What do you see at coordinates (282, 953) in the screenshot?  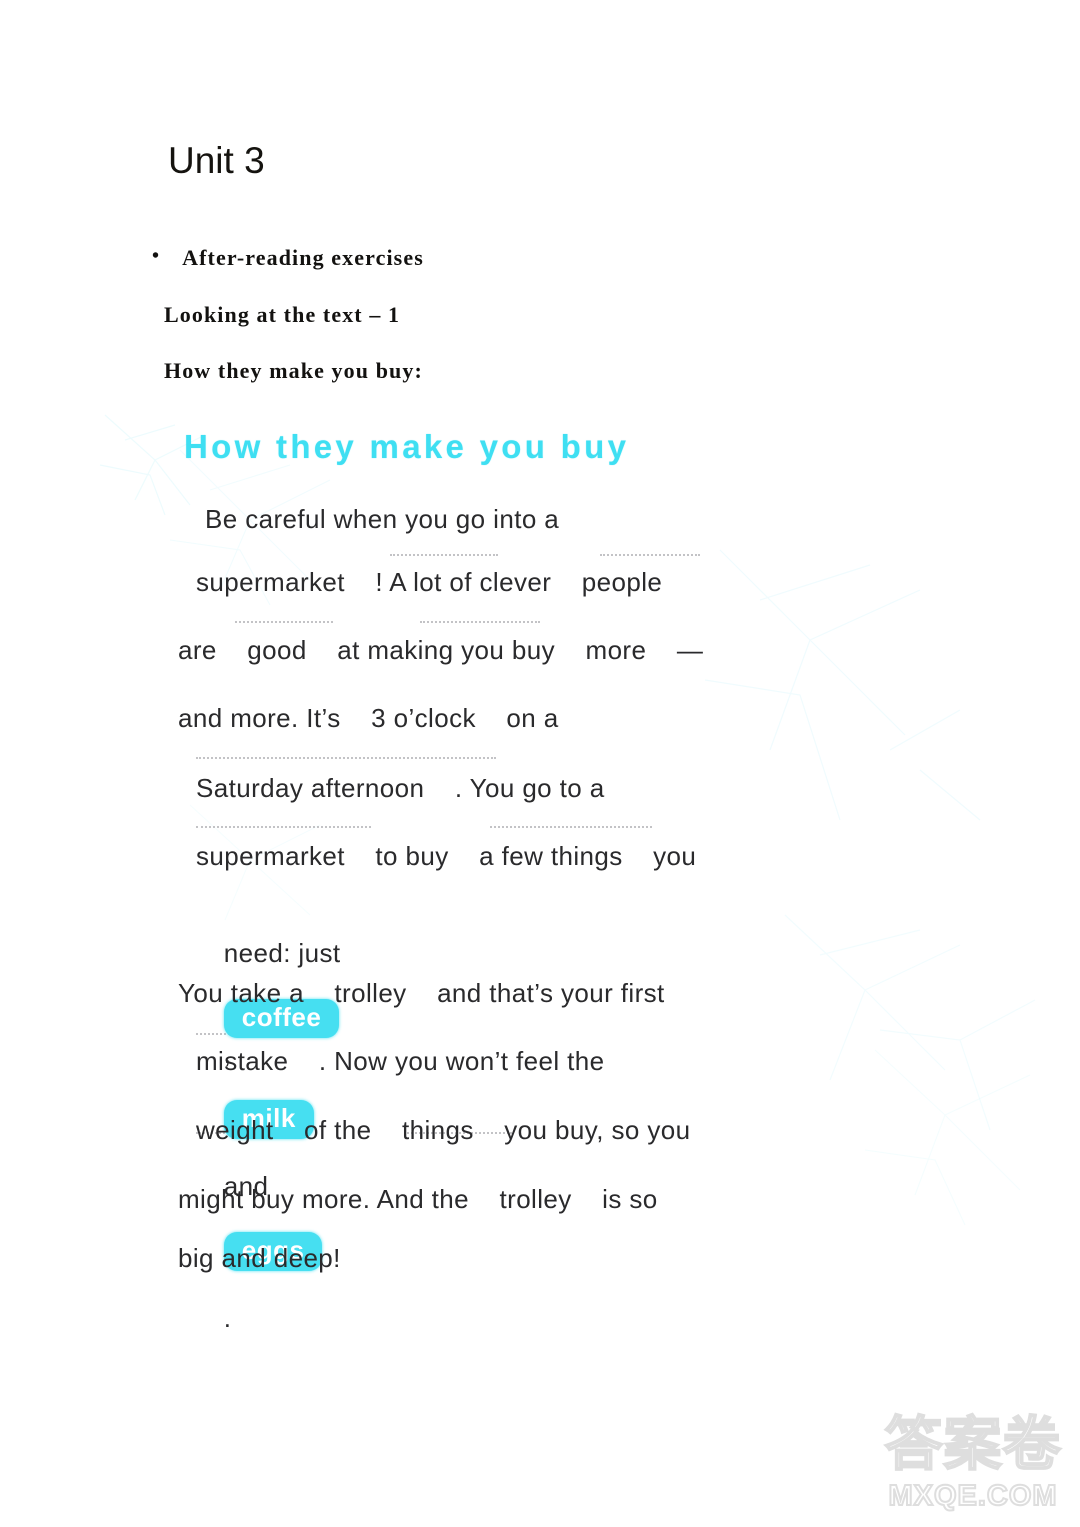 I see `excerpt-line-text: need: just` at bounding box center [282, 953].